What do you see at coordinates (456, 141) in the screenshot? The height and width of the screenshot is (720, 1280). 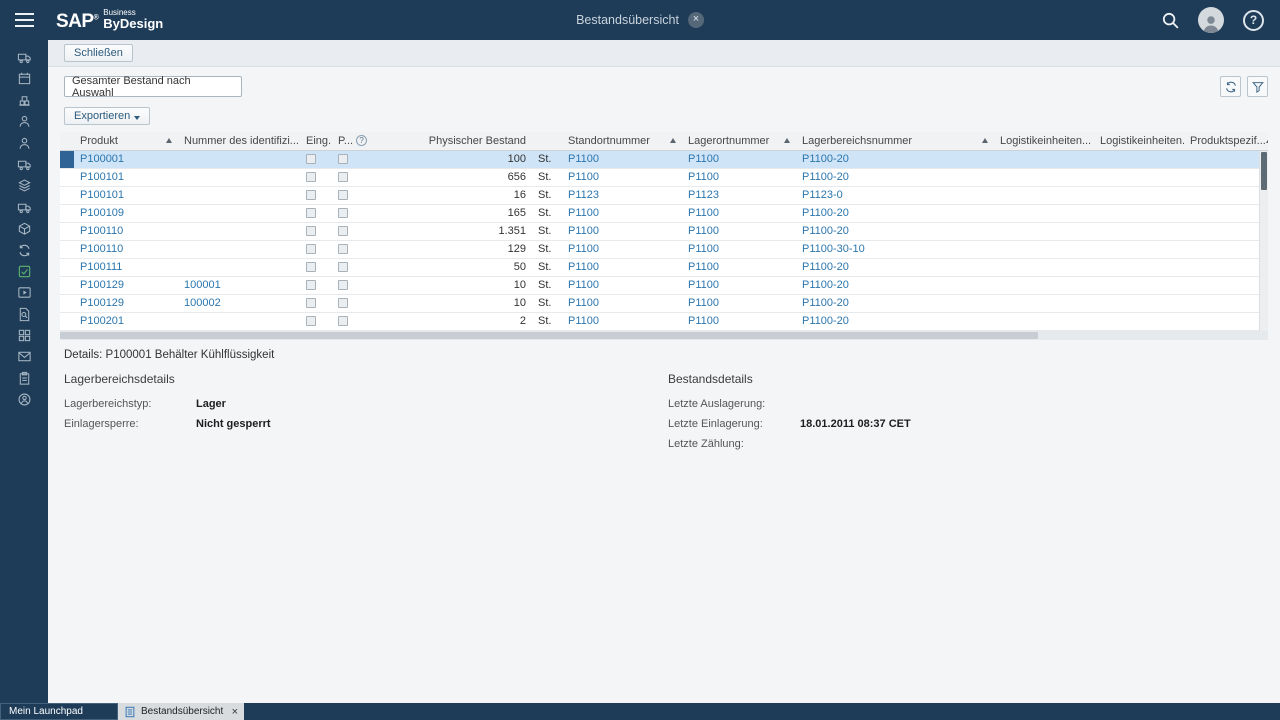 I see `header-physischer-bestand: Physischer Bestand` at bounding box center [456, 141].